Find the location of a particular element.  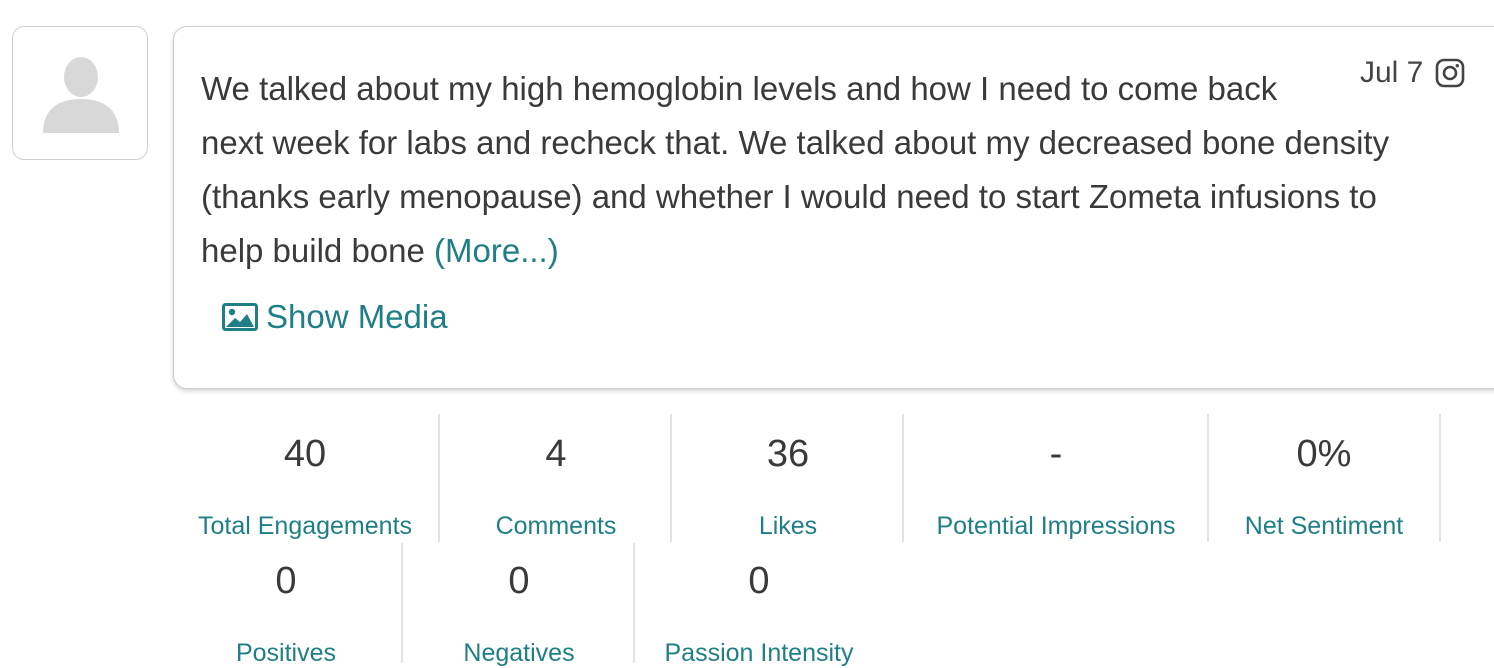

stat-likes: 36 Likes is located at coordinates (788, 486).